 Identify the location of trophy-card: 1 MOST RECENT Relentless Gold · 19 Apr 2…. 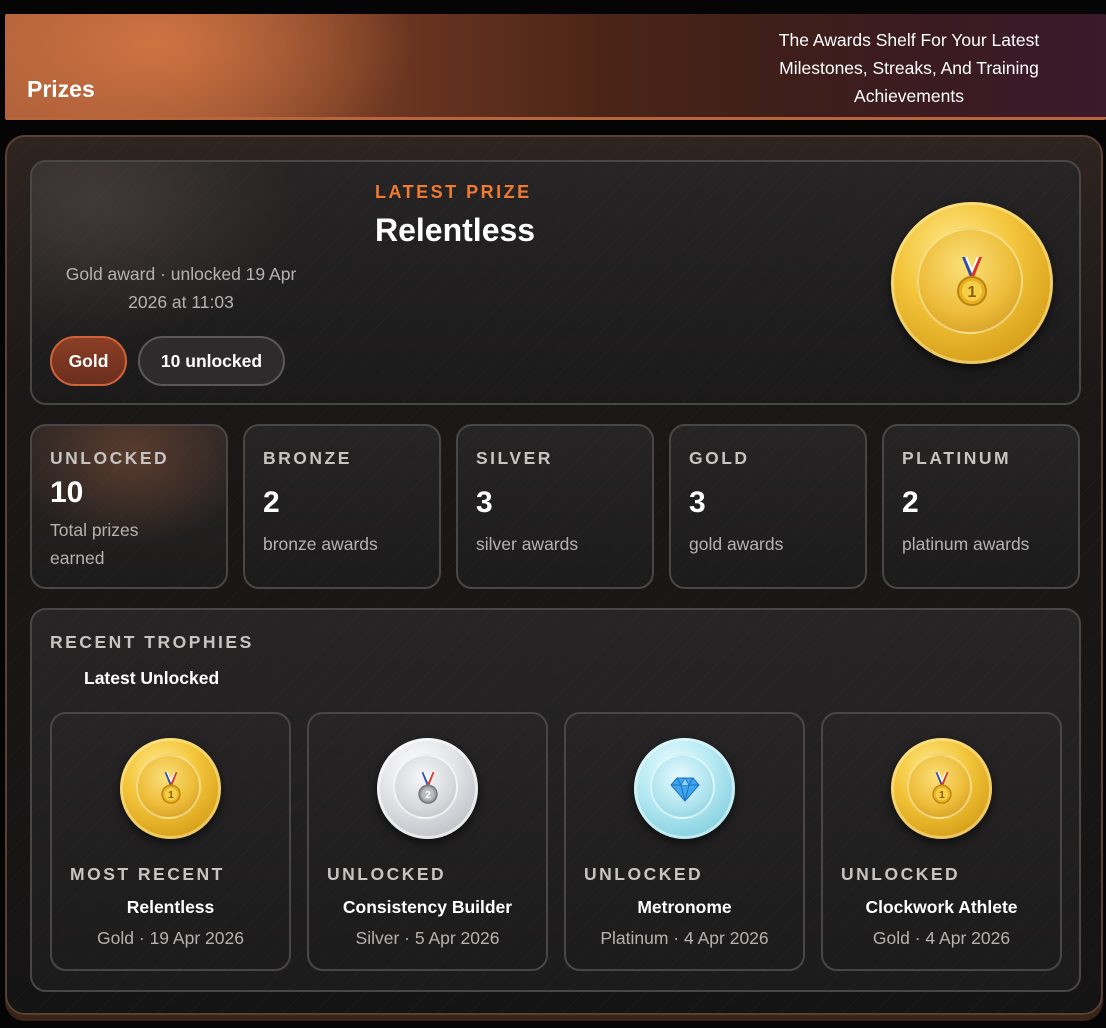
(170, 841).